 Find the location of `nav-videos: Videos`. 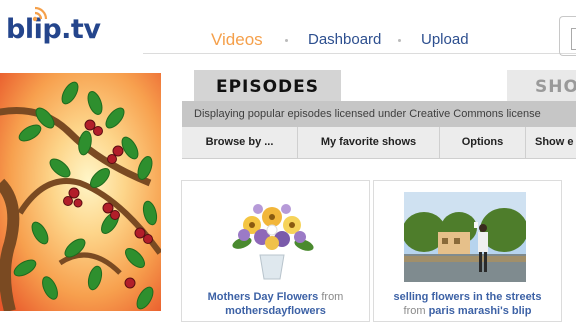

nav-videos: Videos is located at coordinates (237, 40).